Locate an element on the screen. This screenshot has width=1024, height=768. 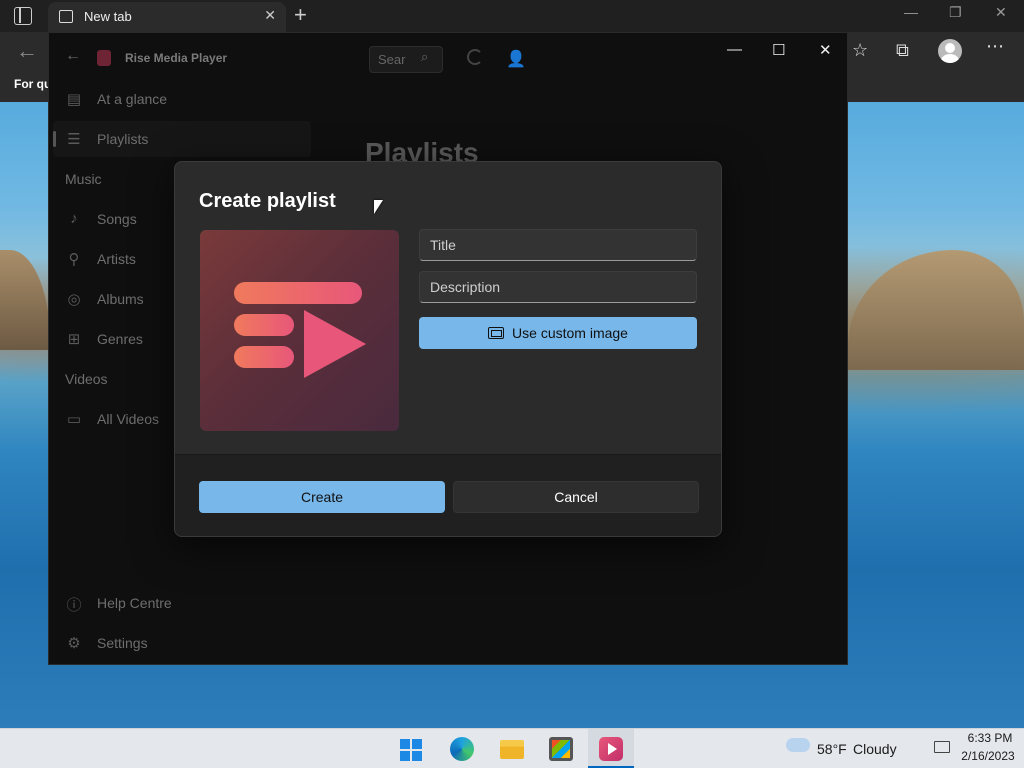
help-icon: ⓘ is located at coordinates (74, 605).